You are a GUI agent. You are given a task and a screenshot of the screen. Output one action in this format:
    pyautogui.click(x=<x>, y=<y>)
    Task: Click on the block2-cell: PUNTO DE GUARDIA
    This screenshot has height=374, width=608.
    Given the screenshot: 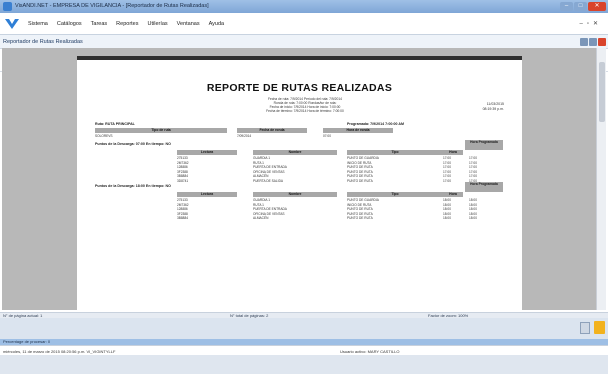 What is the action you would take?
    pyautogui.click(x=363, y=200)
    